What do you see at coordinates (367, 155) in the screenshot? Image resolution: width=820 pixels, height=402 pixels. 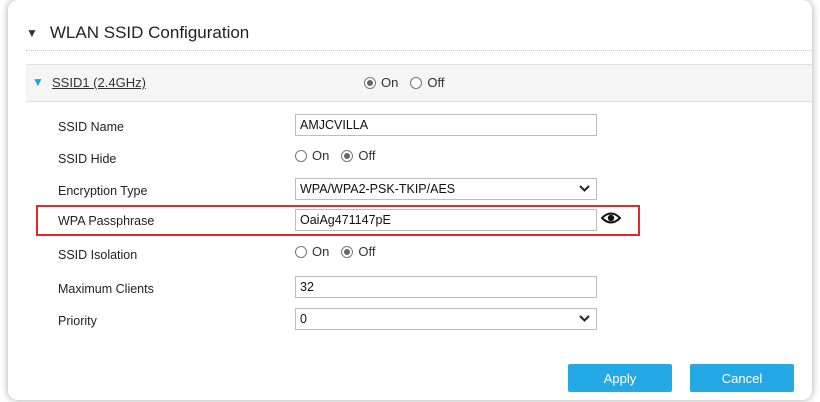 I see `ssid-hide-off-label: Off` at bounding box center [367, 155].